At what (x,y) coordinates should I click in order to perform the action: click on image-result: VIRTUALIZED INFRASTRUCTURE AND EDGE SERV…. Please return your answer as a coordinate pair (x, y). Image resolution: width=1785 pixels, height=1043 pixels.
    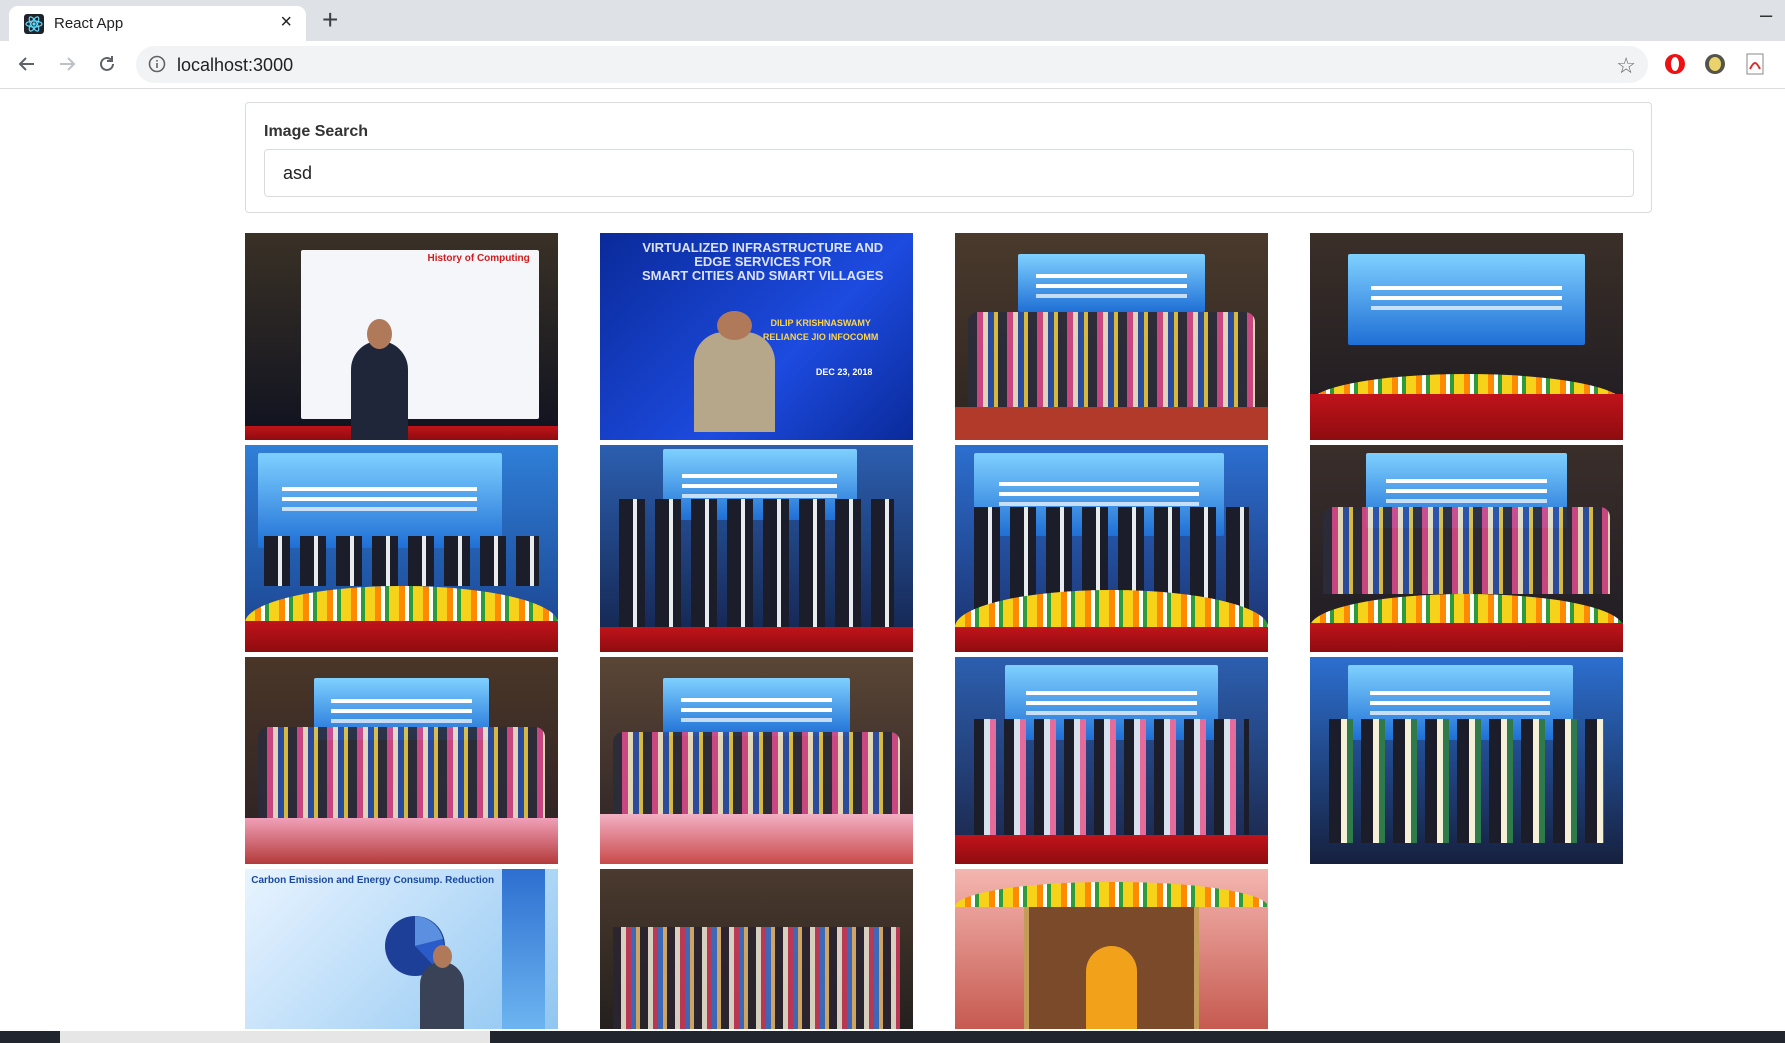
    Looking at the image, I should click on (756, 336).